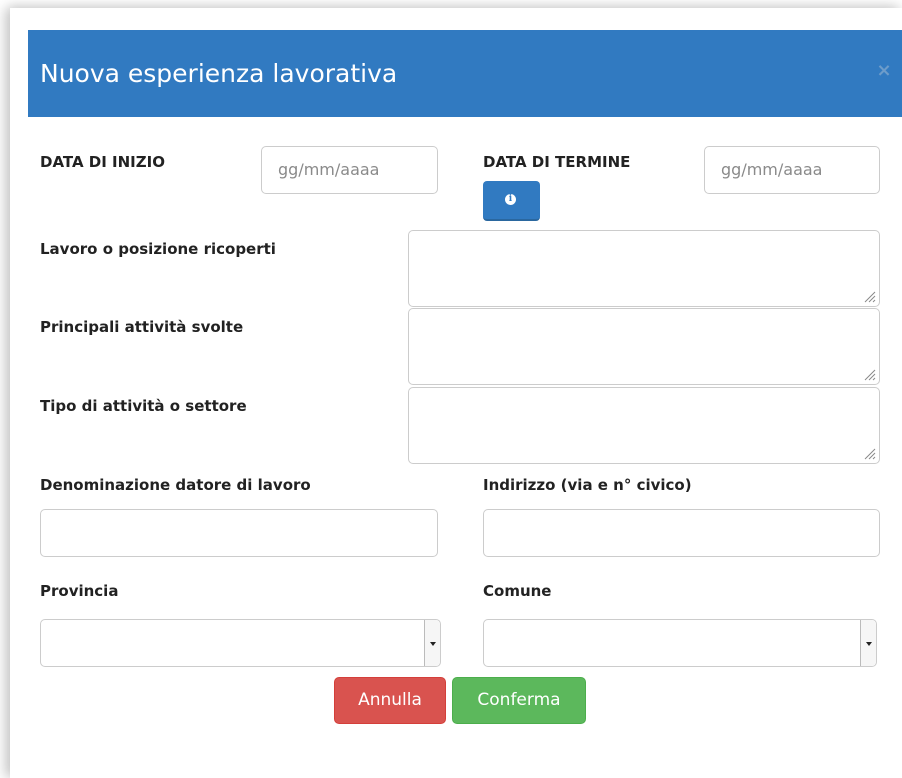 Image resolution: width=902 pixels, height=778 pixels. I want to click on cancel-button: Annulla, so click(390, 700).